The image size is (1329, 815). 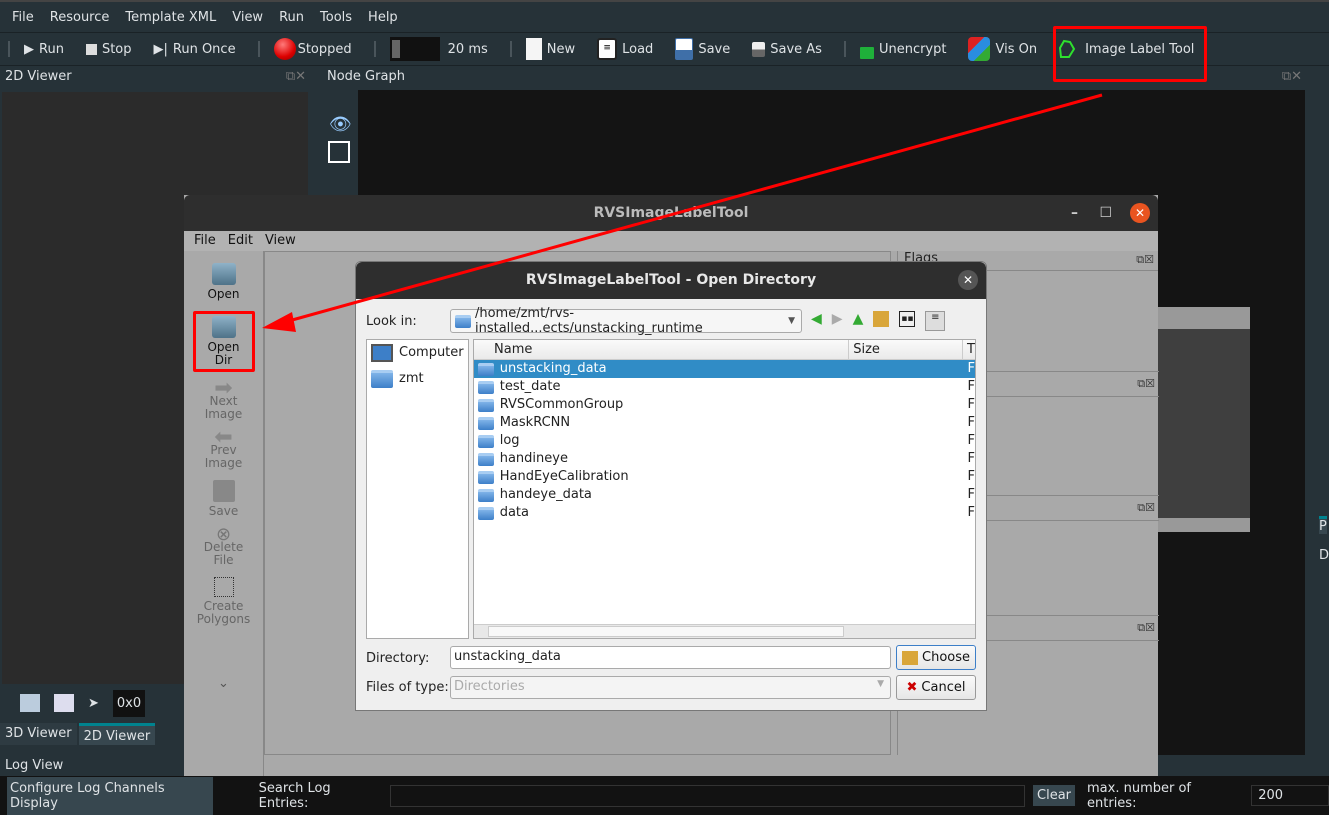 What do you see at coordinates (1105, 213) in the screenshot?
I see `maximize-button: ☐` at bounding box center [1105, 213].